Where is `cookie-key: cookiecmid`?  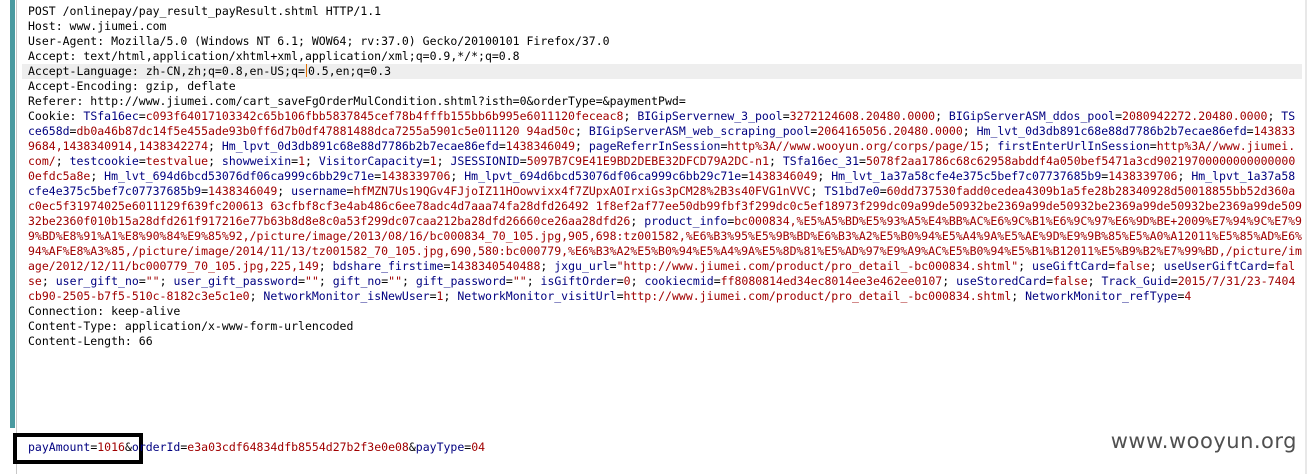
cookie-key: cookiecmid is located at coordinates (679, 281).